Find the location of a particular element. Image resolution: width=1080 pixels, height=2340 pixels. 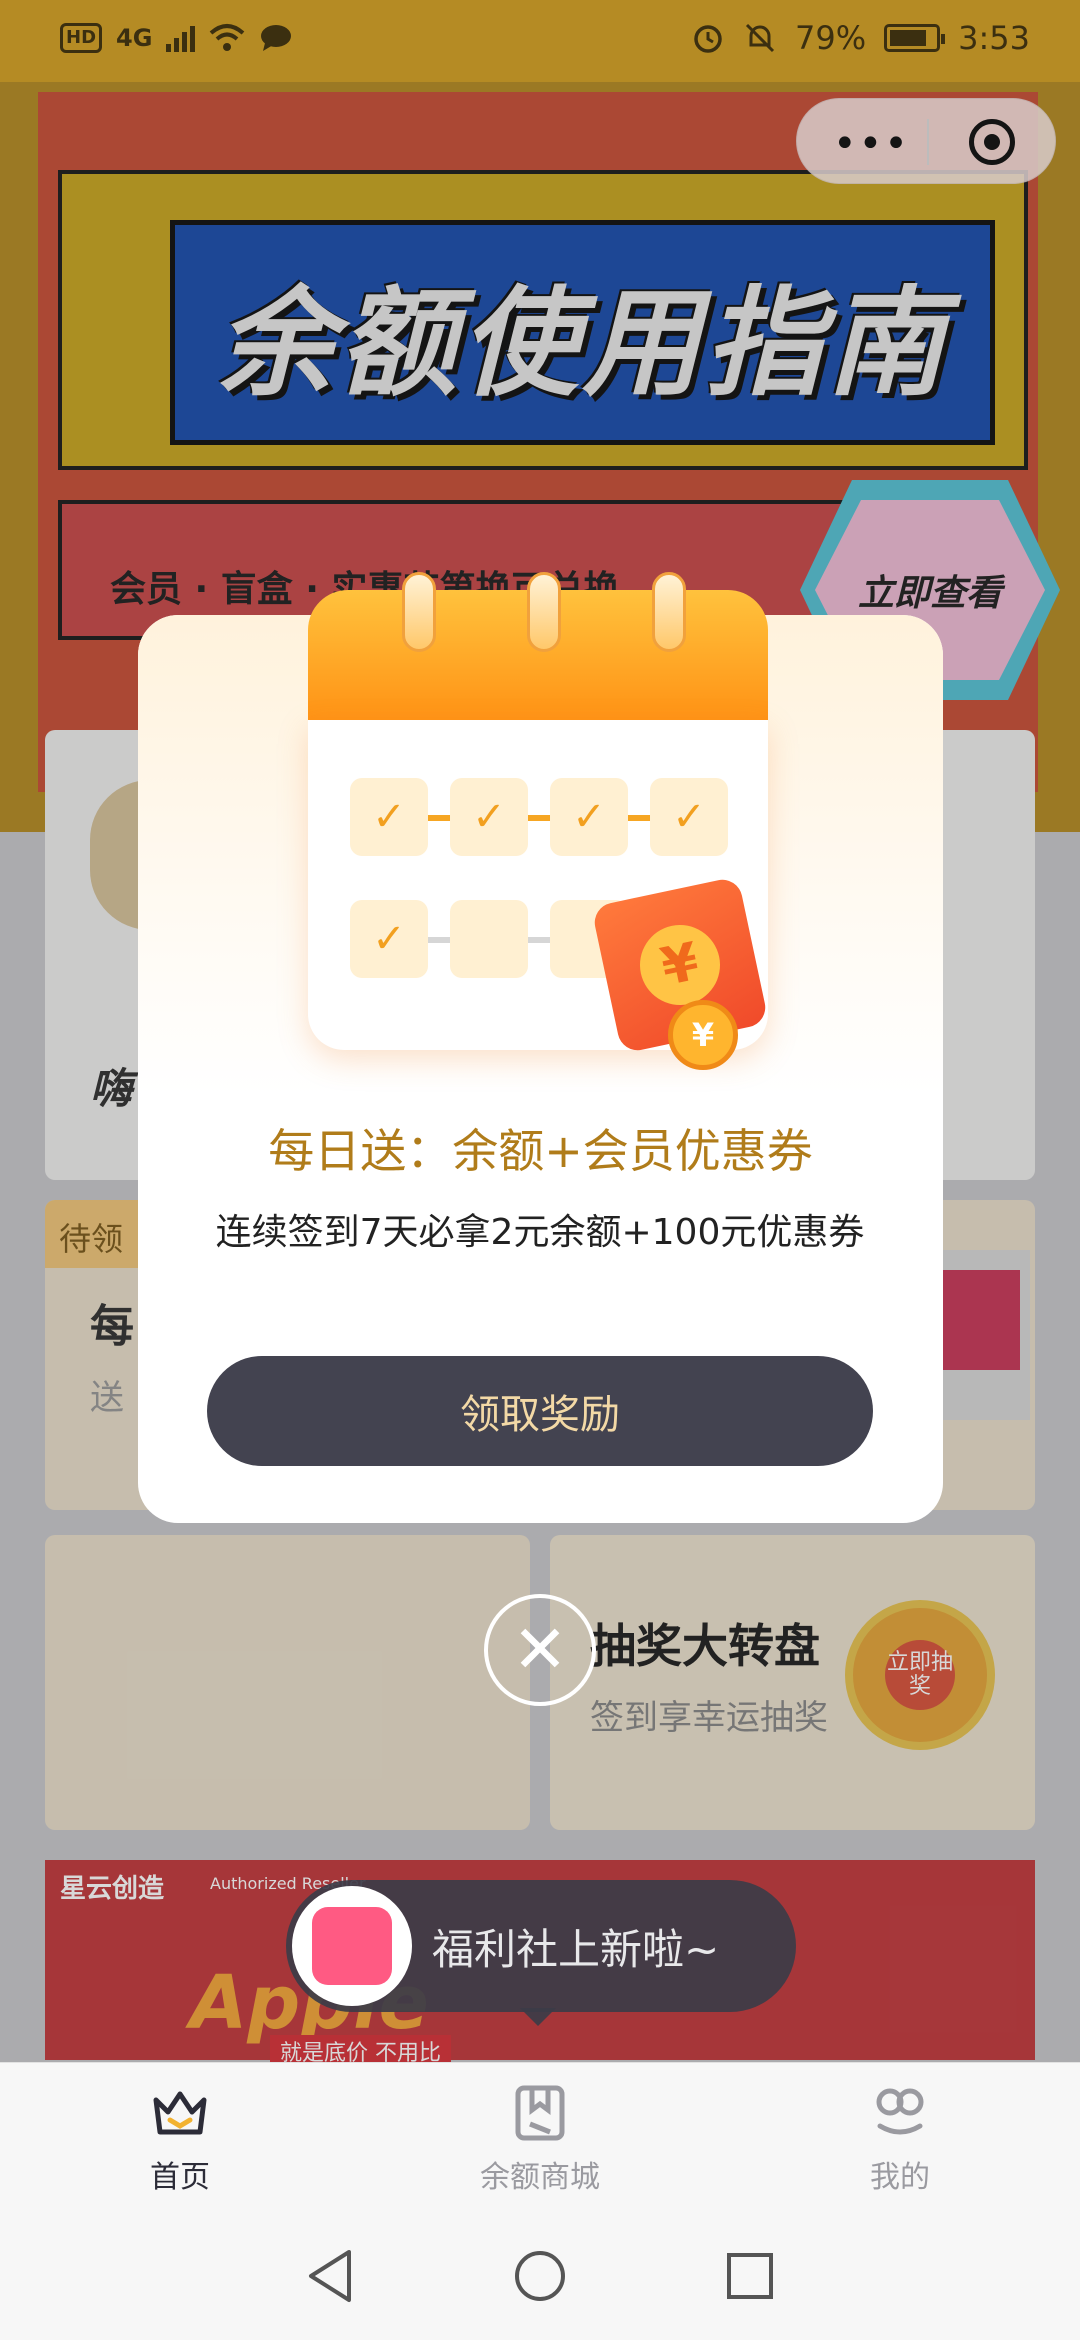

close-dialog-button: ✕ is located at coordinates (540, 1650).